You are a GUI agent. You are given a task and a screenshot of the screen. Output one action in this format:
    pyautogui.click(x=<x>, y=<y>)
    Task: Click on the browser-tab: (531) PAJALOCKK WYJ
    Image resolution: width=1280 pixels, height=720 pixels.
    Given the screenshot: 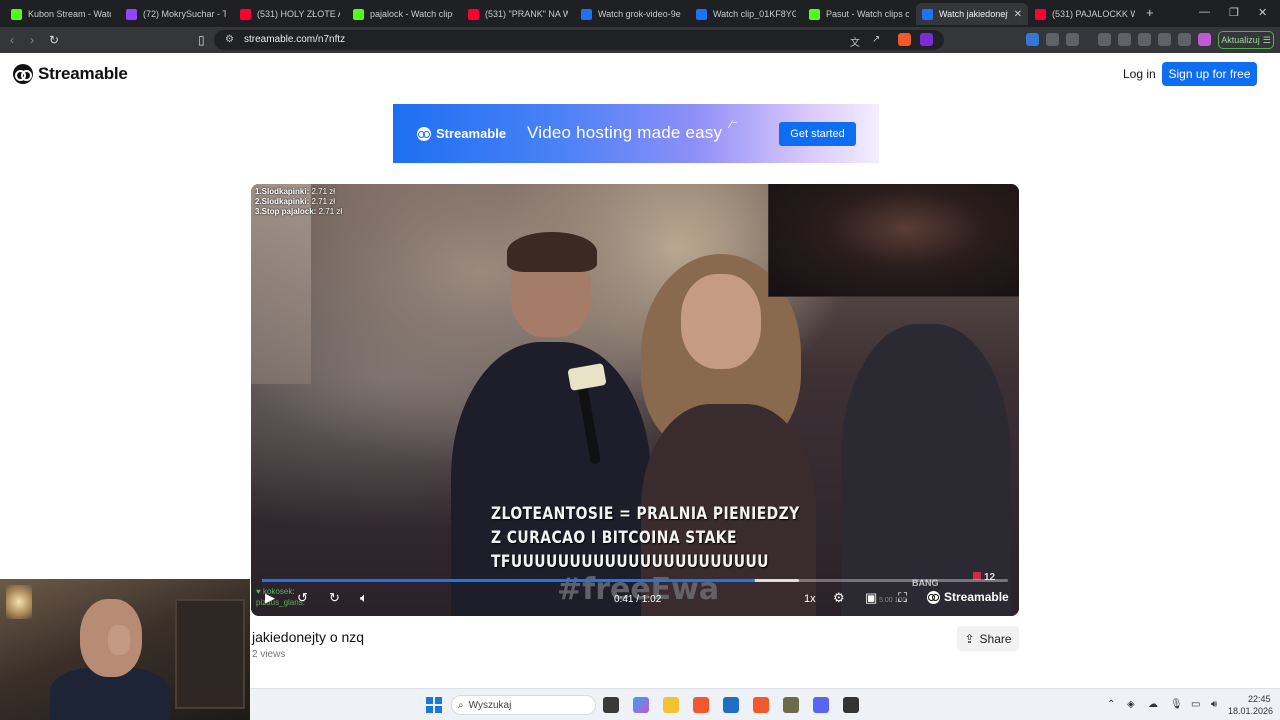 What is the action you would take?
    pyautogui.click(x=1085, y=14)
    